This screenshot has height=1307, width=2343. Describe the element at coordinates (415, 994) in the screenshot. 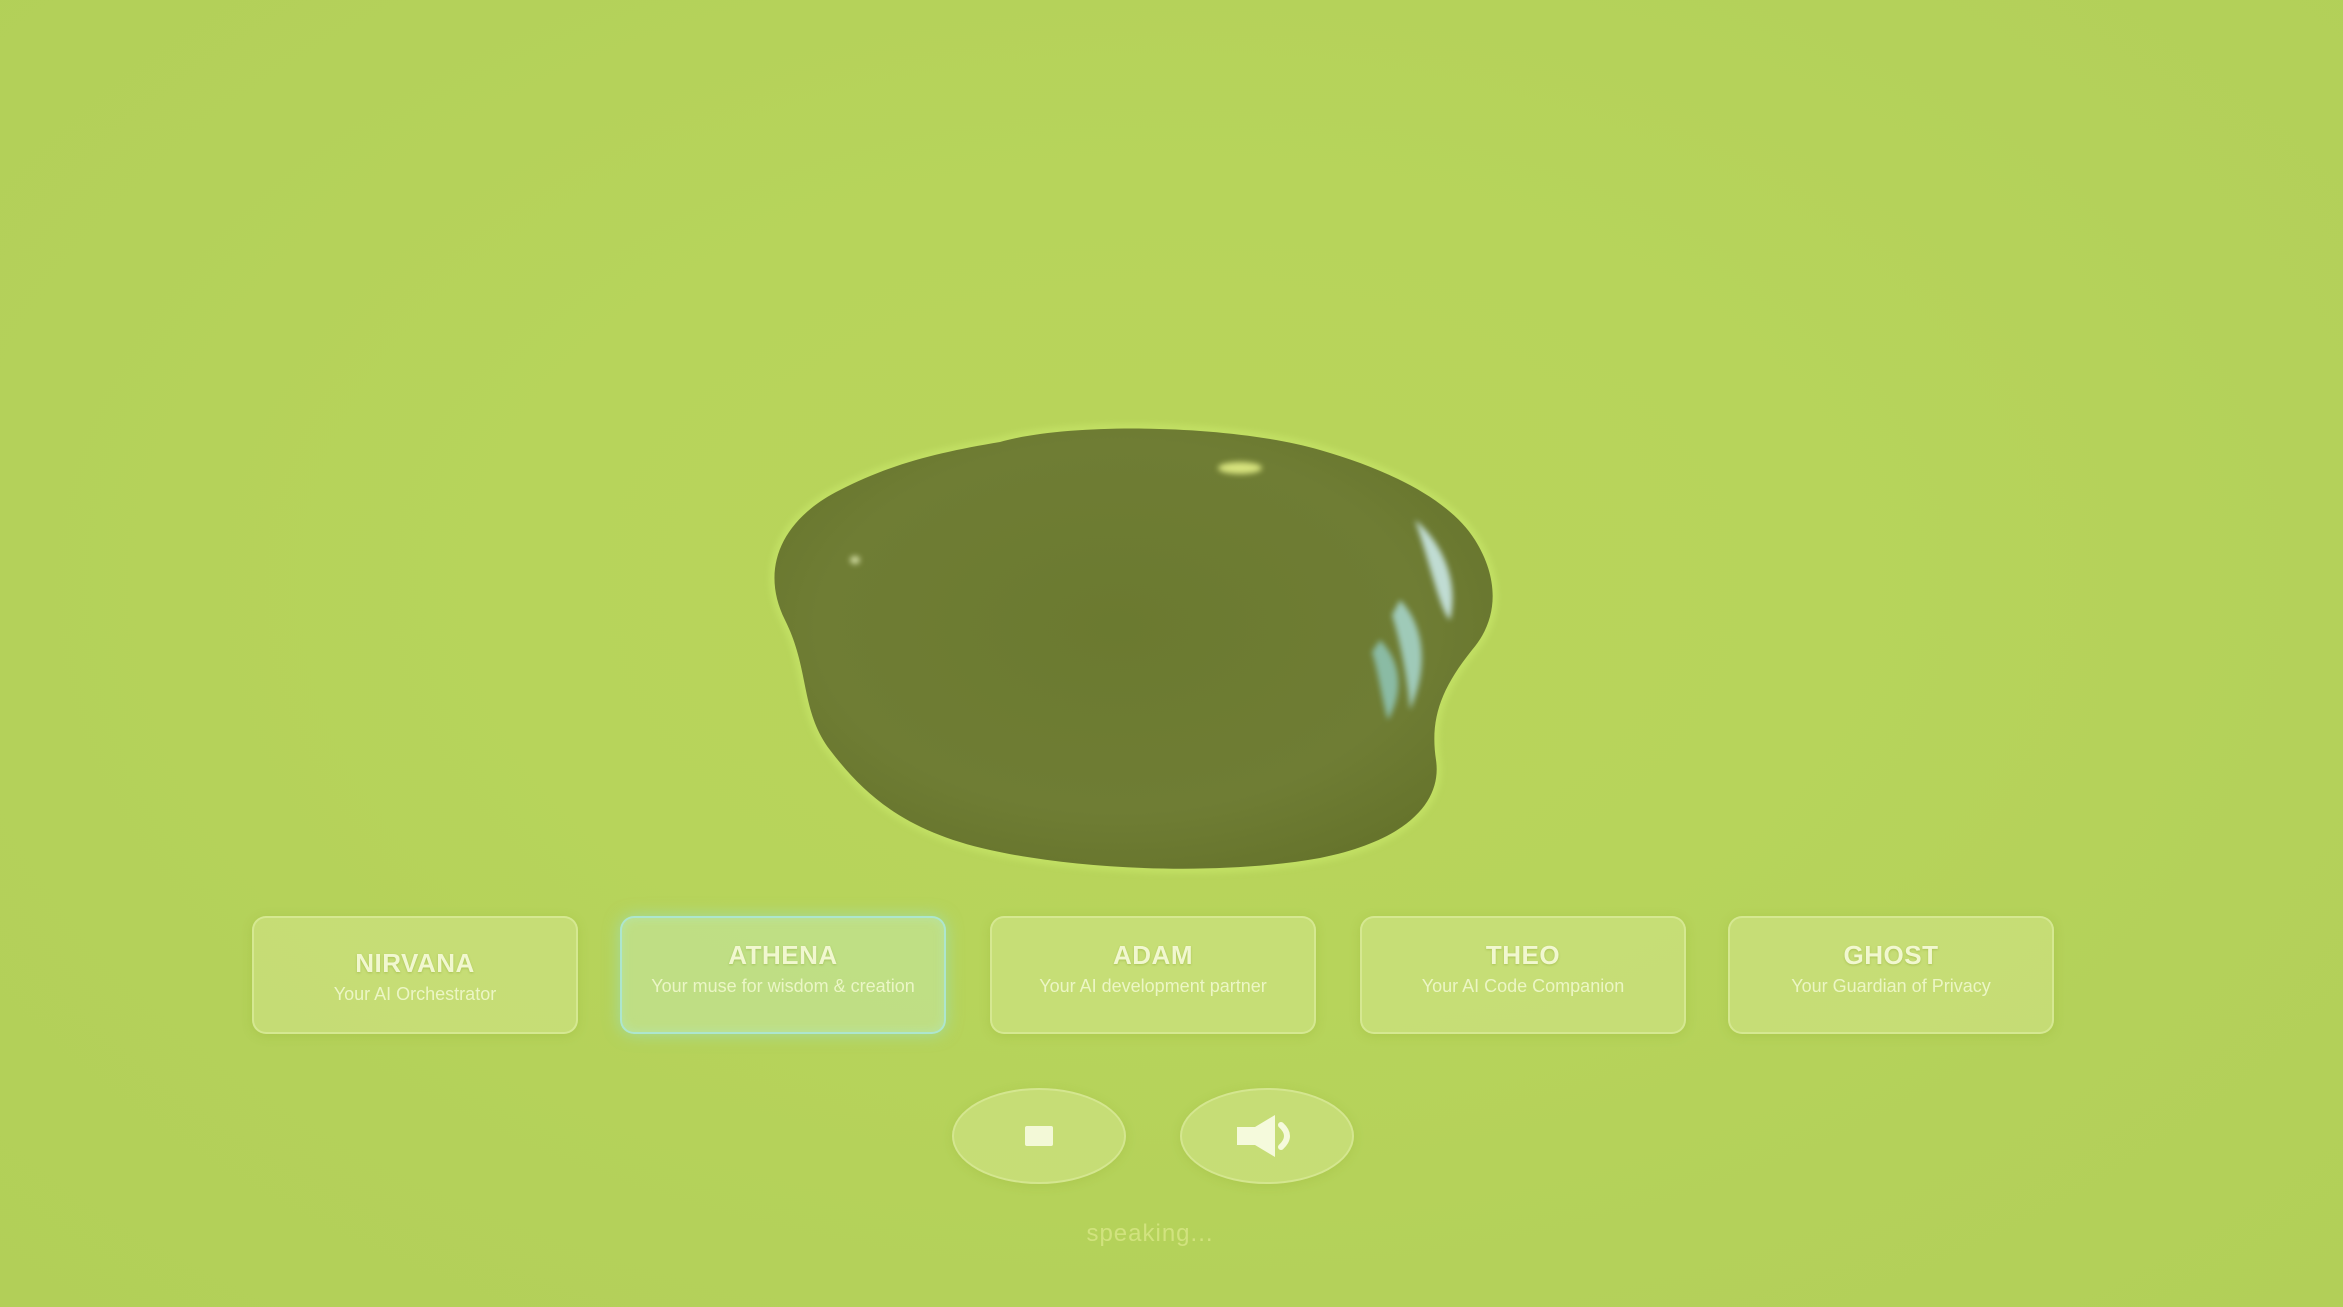

I see `agent-description: Your AI Orchestrator` at that location.